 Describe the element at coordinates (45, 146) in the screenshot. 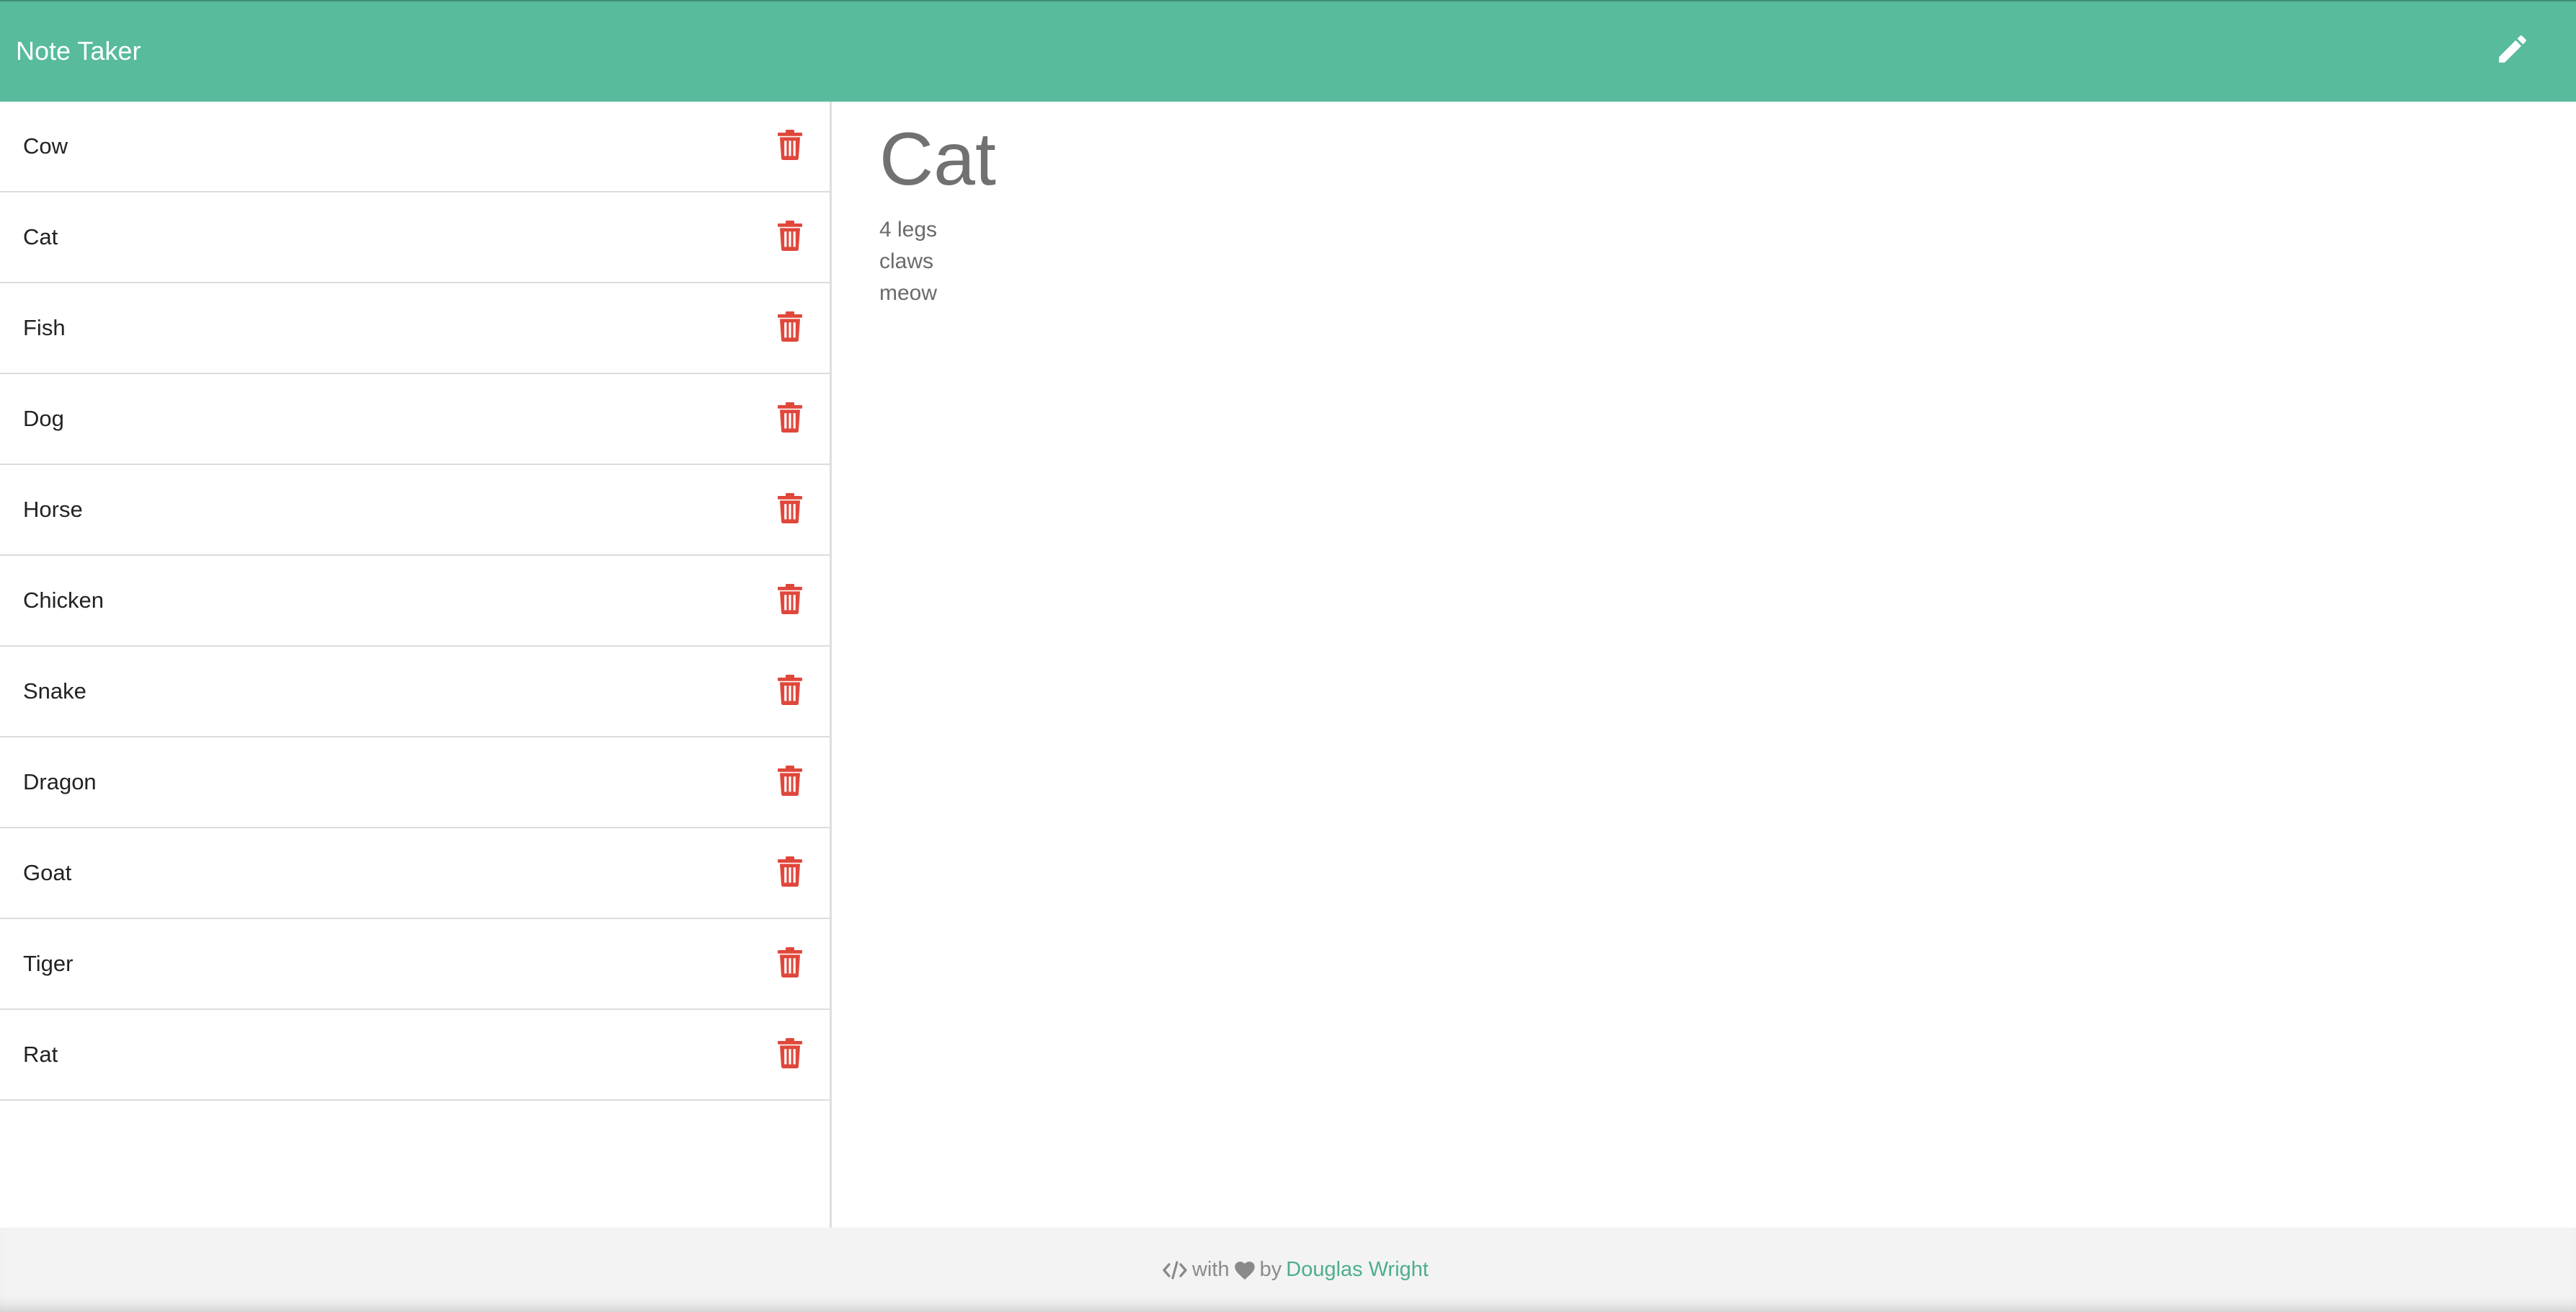

I see `note-title: Cow` at that location.